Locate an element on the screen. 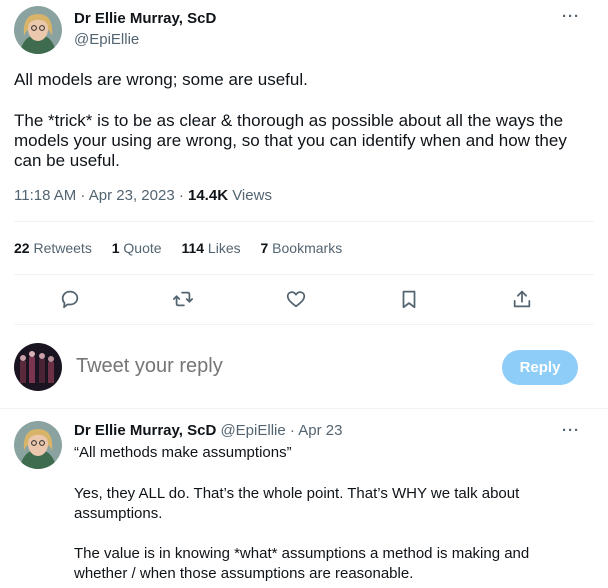 The width and height of the screenshot is (608, 588). tweet-meta: 11:18 AM · Apr 23, 2023 · 14.4K Views is located at coordinates (143, 195).